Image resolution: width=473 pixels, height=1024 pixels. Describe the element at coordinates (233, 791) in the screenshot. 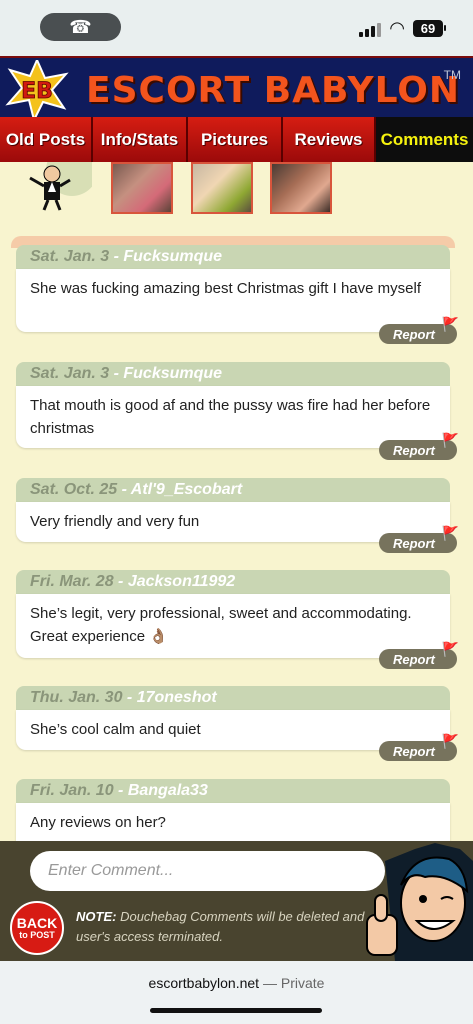

I see `comment-header: Fri. Jan. 10 - Bangala33` at that location.